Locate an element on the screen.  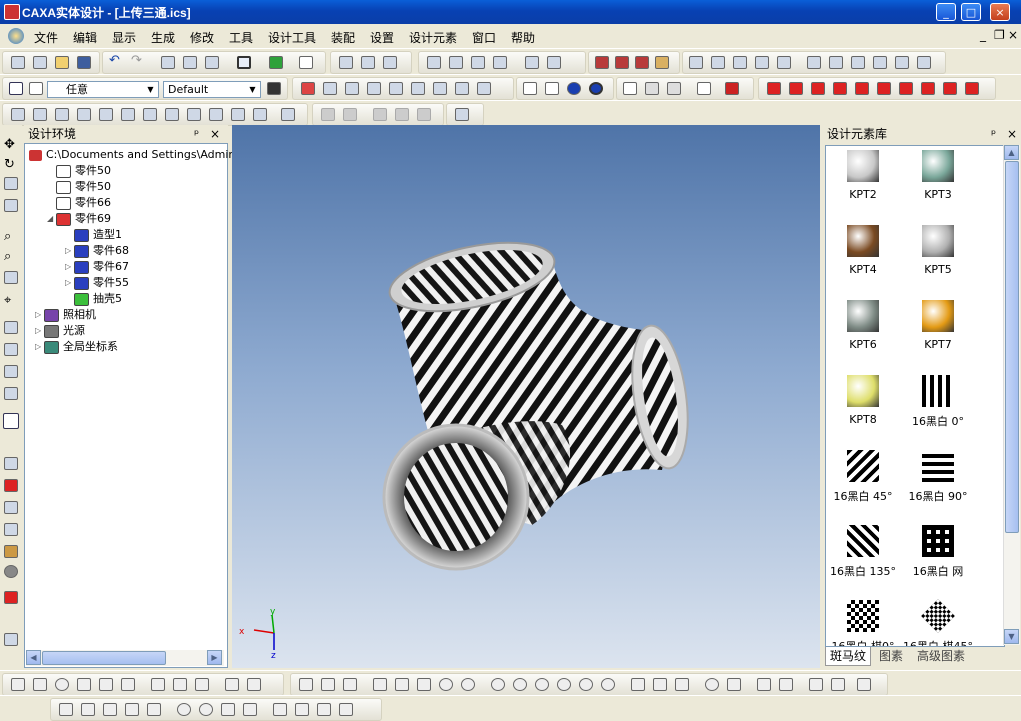
bottom-d-icon is located at coordinates (84, 684).